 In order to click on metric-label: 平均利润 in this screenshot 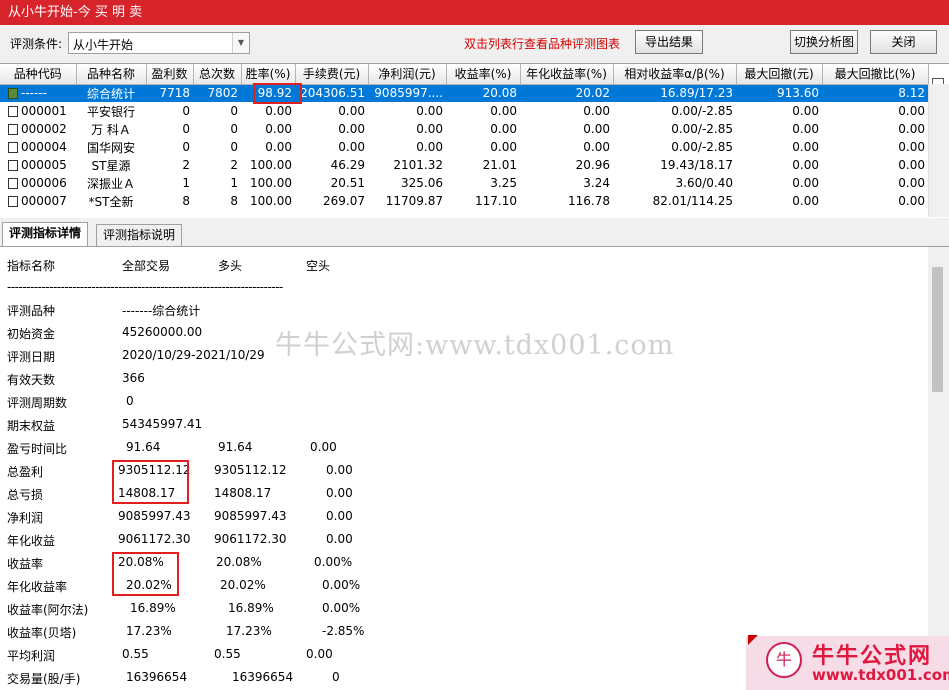, I will do `click(31, 656)`.